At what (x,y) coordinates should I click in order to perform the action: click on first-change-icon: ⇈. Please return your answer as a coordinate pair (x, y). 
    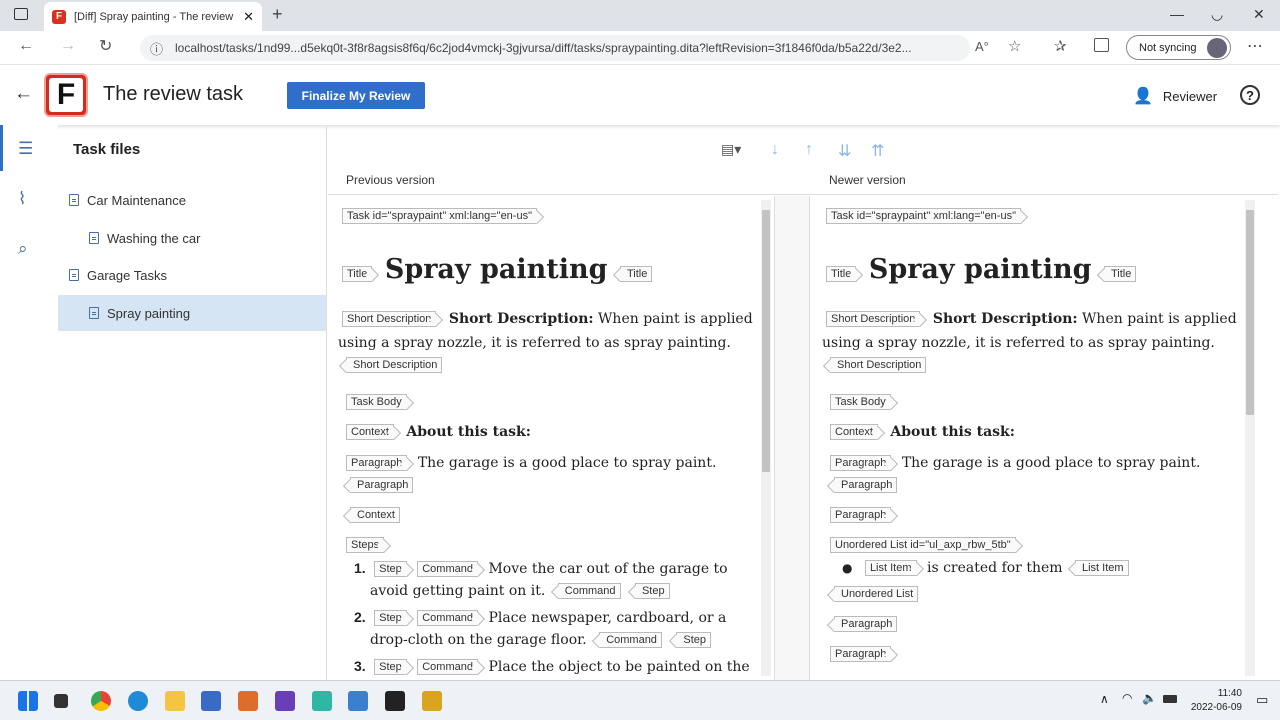
    Looking at the image, I should click on (877, 151).